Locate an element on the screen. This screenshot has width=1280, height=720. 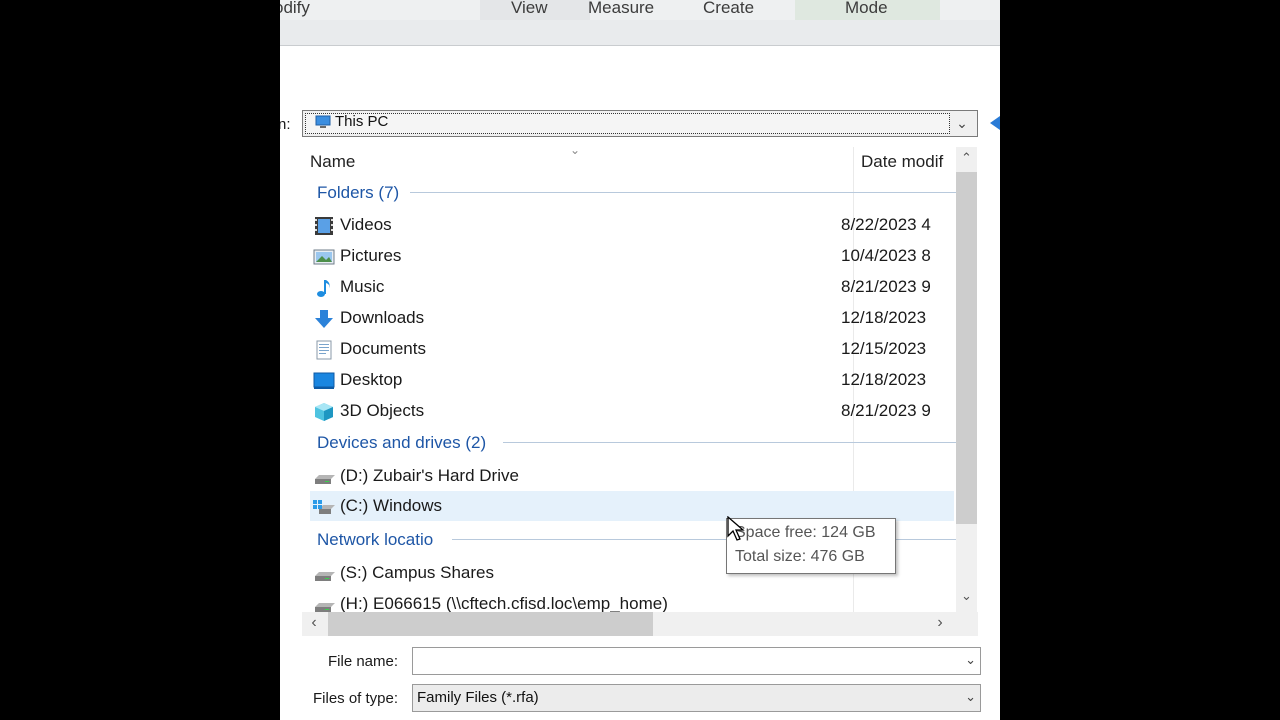
item-name: Documents is located at coordinates (383, 348).